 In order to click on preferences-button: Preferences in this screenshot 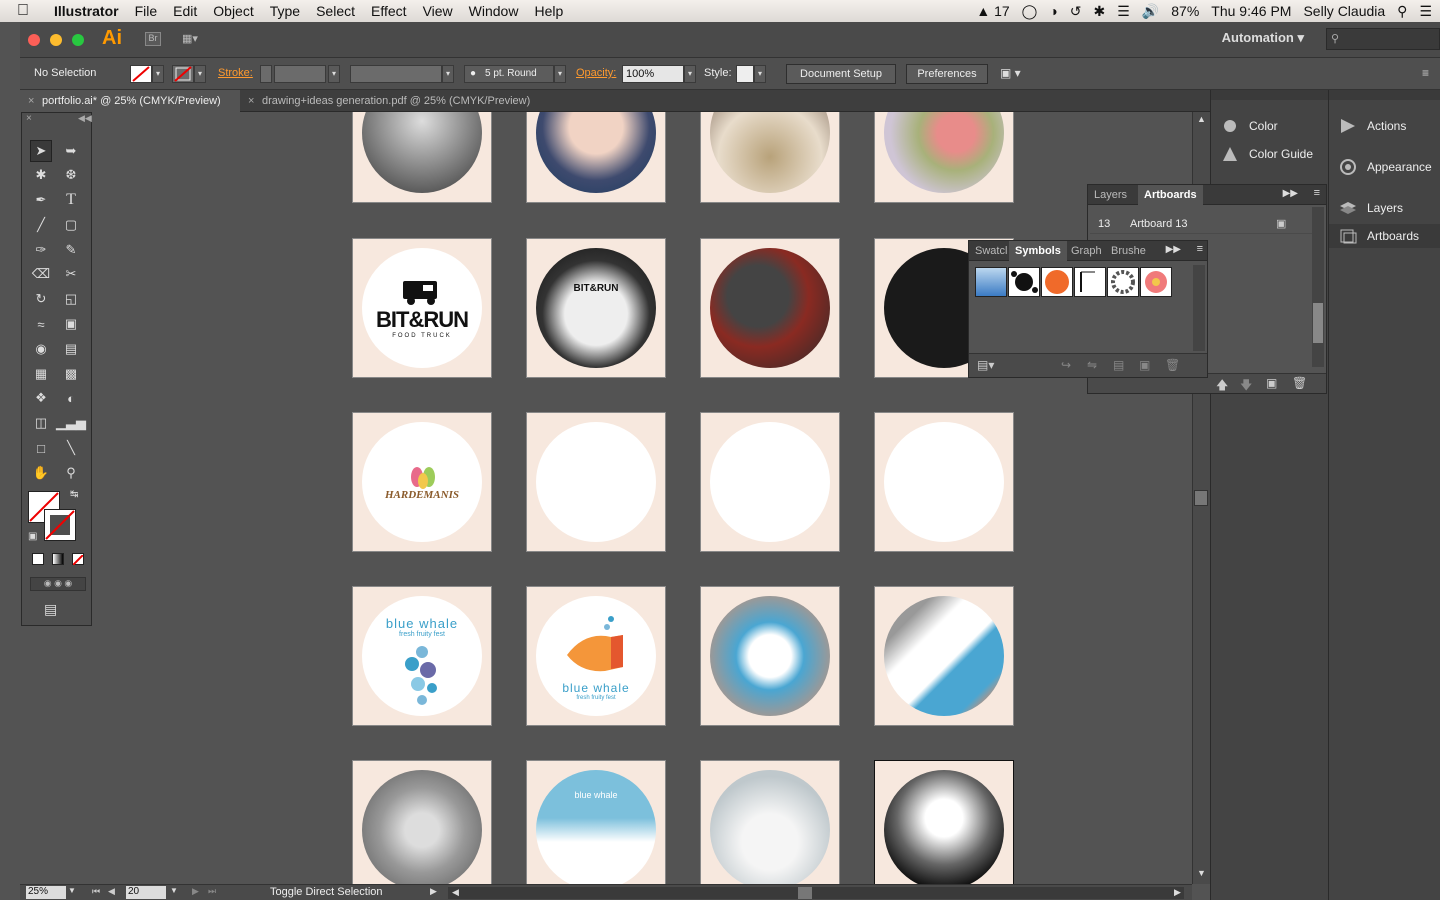, I will do `click(947, 74)`.